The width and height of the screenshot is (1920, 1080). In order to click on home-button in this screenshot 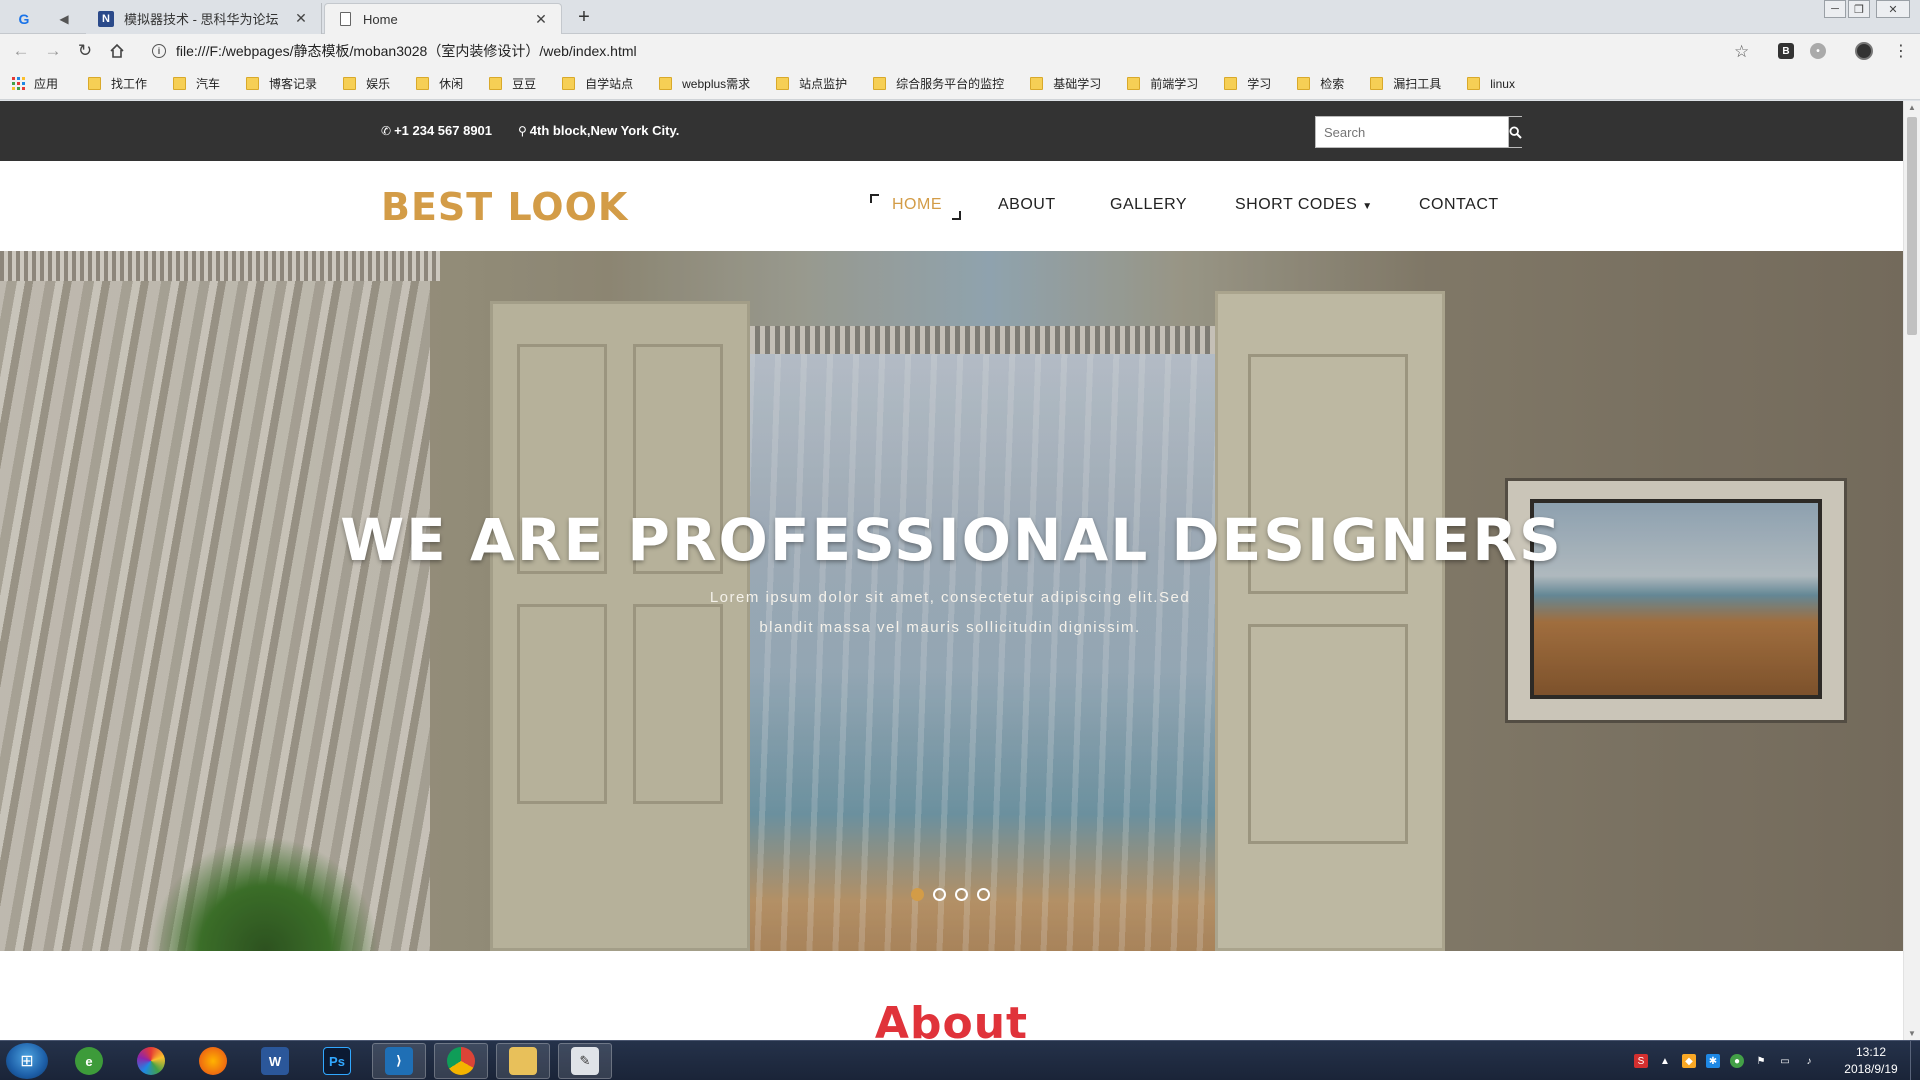, I will do `click(117, 51)`.